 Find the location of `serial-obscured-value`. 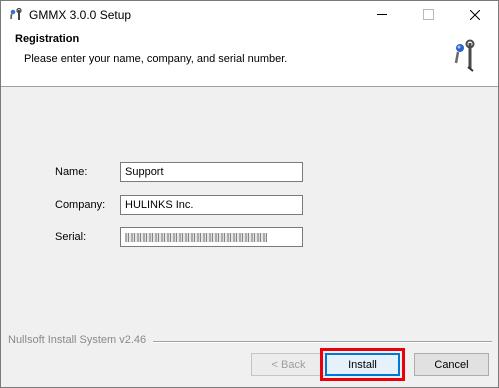

serial-obscured-value is located at coordinates (196, 237).